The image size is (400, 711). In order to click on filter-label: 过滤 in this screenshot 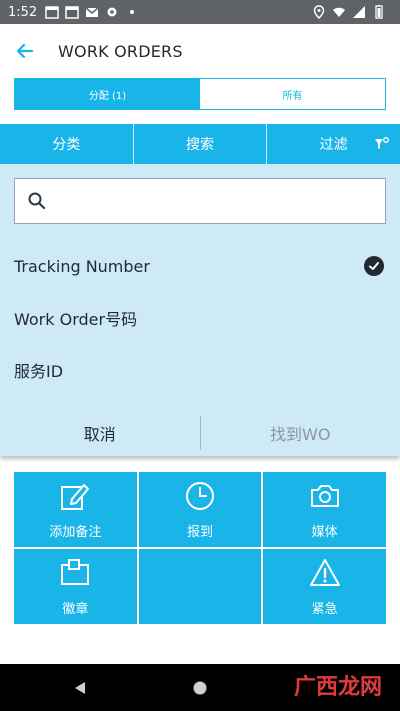, I will do `click(333, 145)`.